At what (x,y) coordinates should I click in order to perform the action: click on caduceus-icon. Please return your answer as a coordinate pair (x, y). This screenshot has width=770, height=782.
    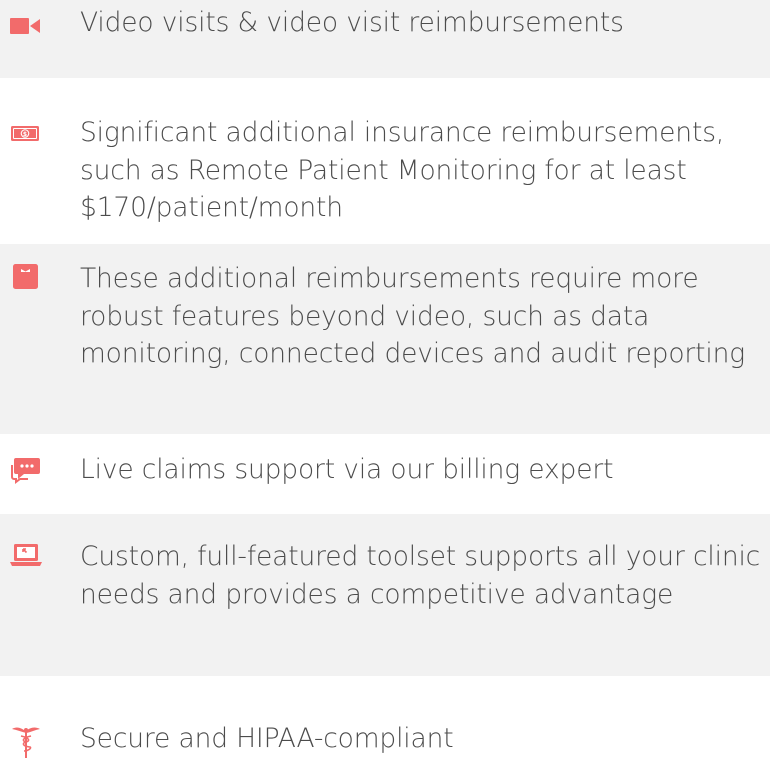
    Looking at the image, I should click on (26, 742).